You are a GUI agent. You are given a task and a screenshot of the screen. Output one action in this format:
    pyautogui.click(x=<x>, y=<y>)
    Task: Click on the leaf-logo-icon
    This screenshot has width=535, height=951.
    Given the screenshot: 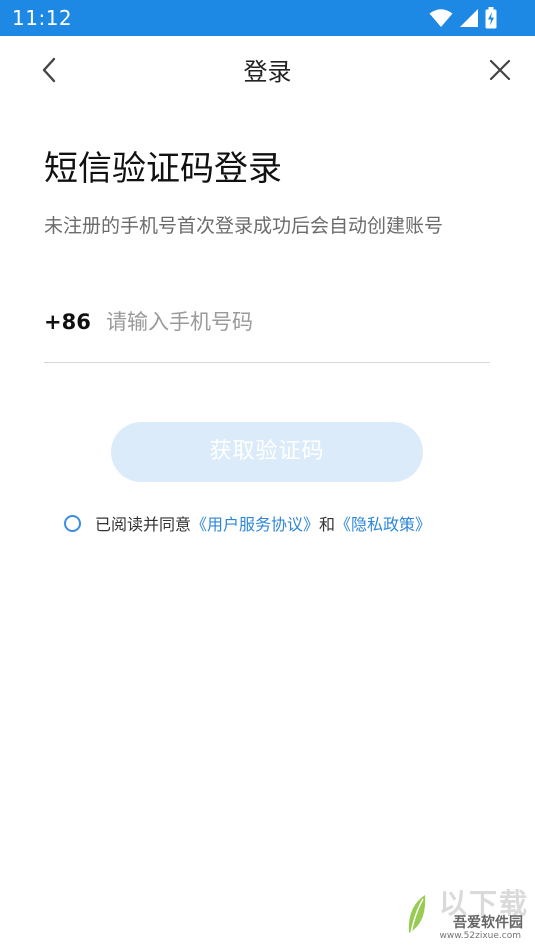 What is the action you would take?
    pyautogui.click(x=418, y=917)
    